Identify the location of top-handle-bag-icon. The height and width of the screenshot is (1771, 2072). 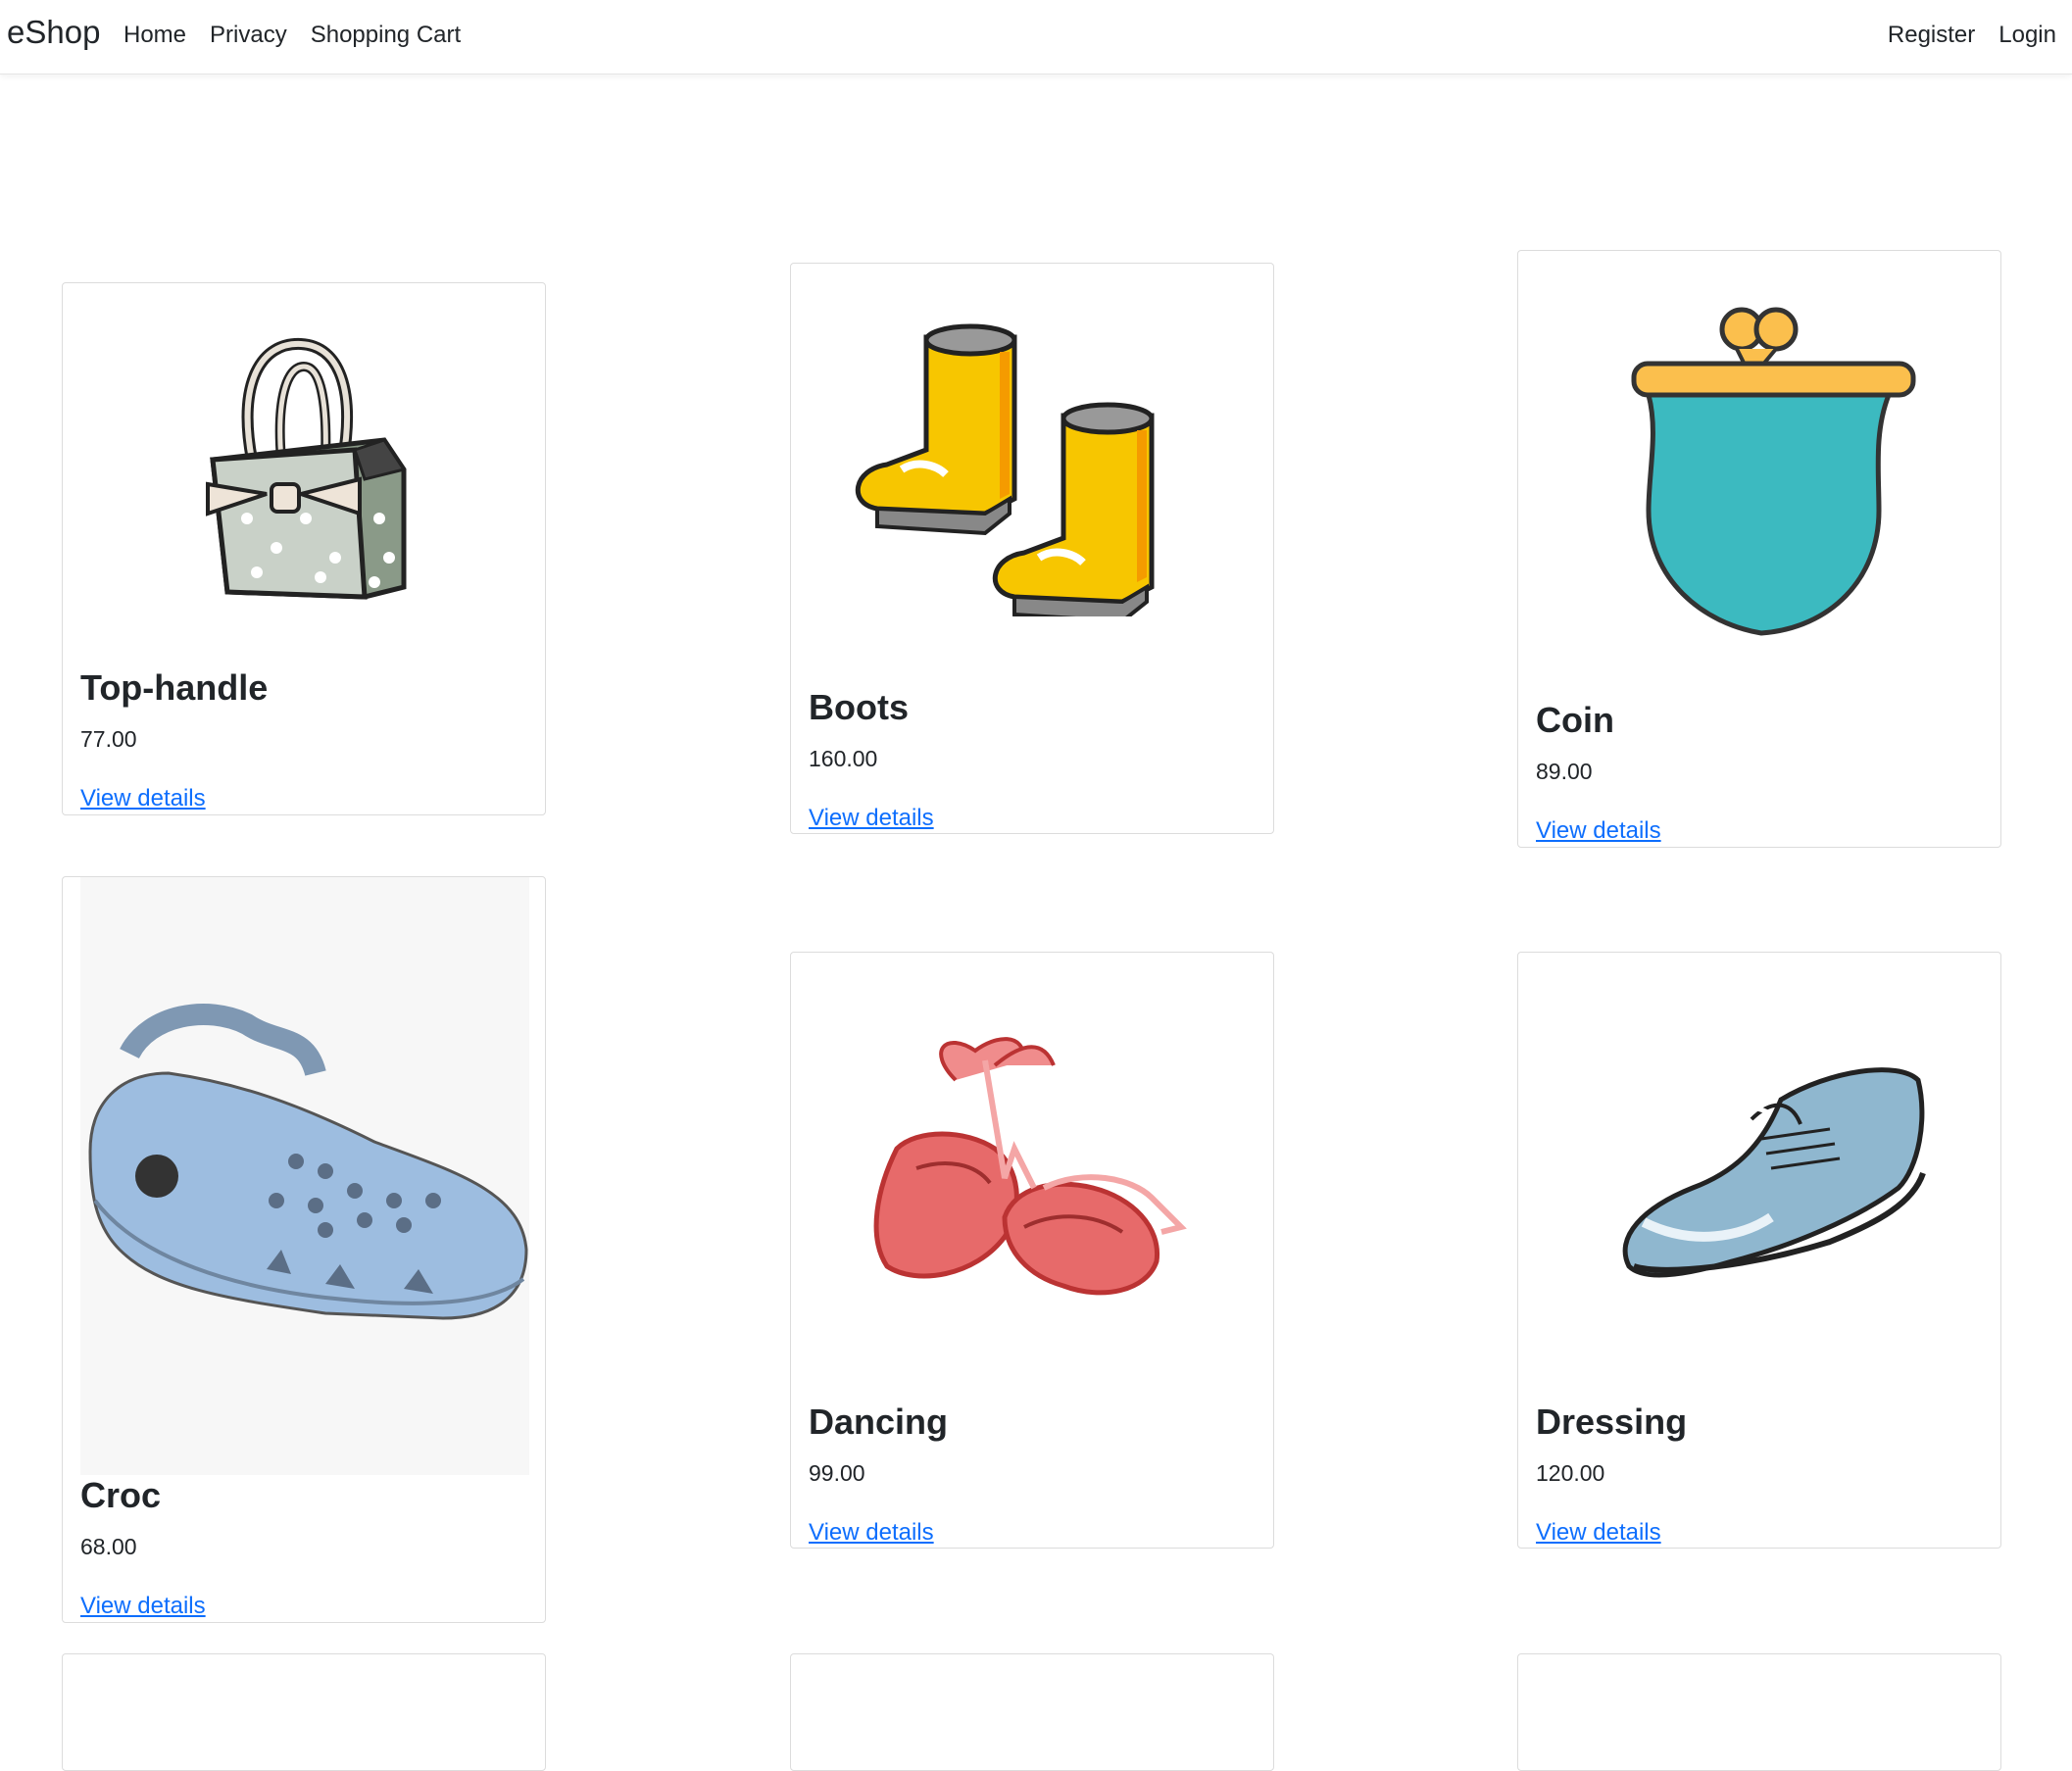
(304, 464).